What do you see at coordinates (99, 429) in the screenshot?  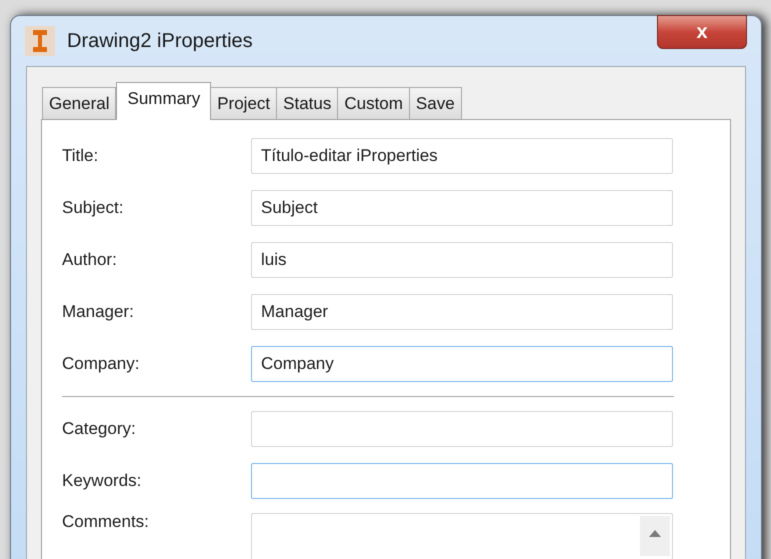 I see `field-label: Category:` at bounding box center [99, 429].